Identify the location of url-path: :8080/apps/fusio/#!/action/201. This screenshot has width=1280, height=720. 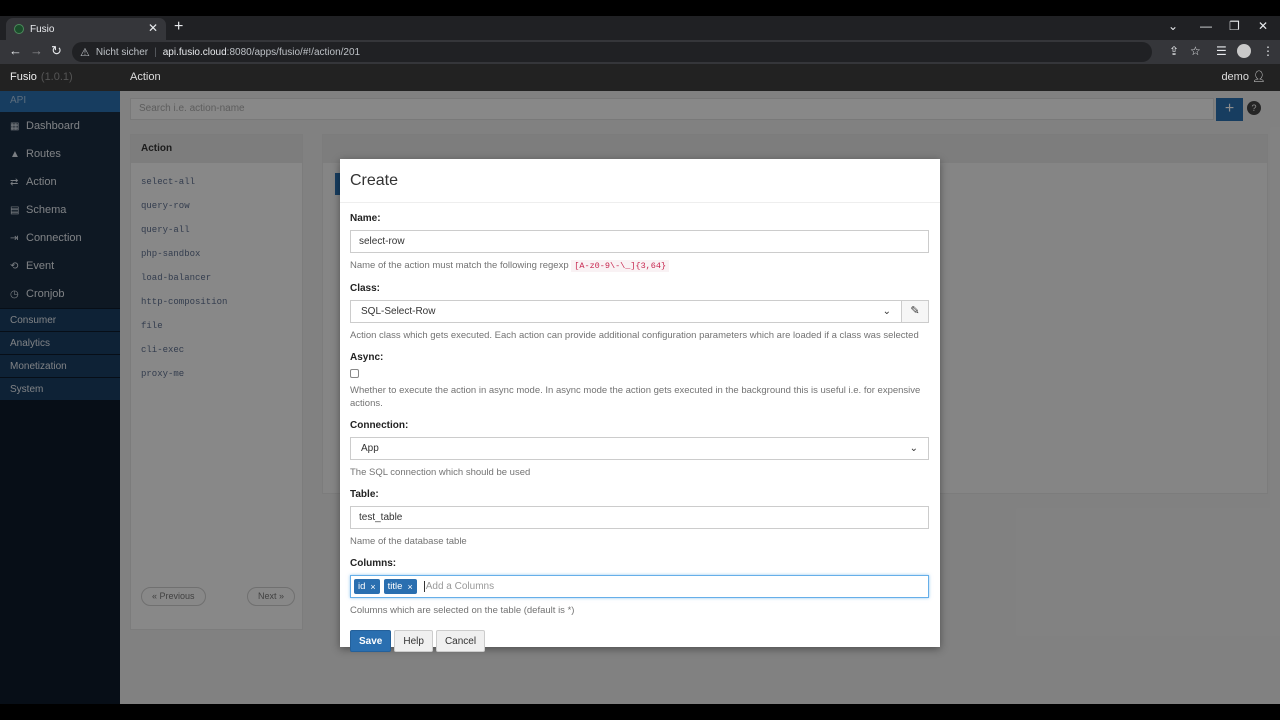
(293, 52).